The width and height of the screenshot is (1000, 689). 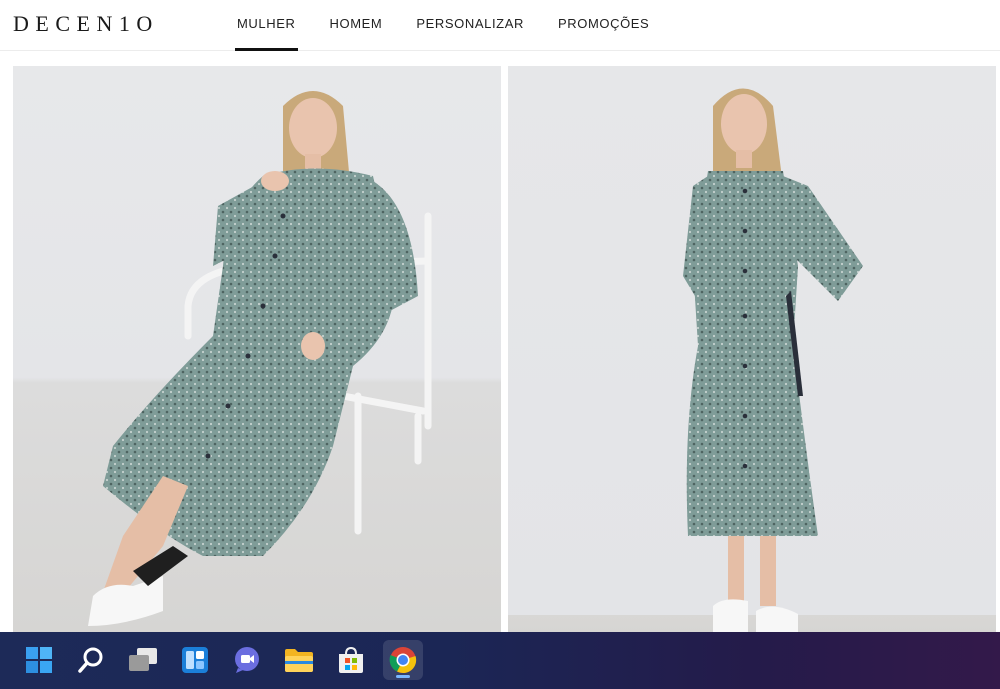 What do you see at coordinates (247, 660) in the screenshot?
I see `chat-icon` at bounding box center [247, 660].